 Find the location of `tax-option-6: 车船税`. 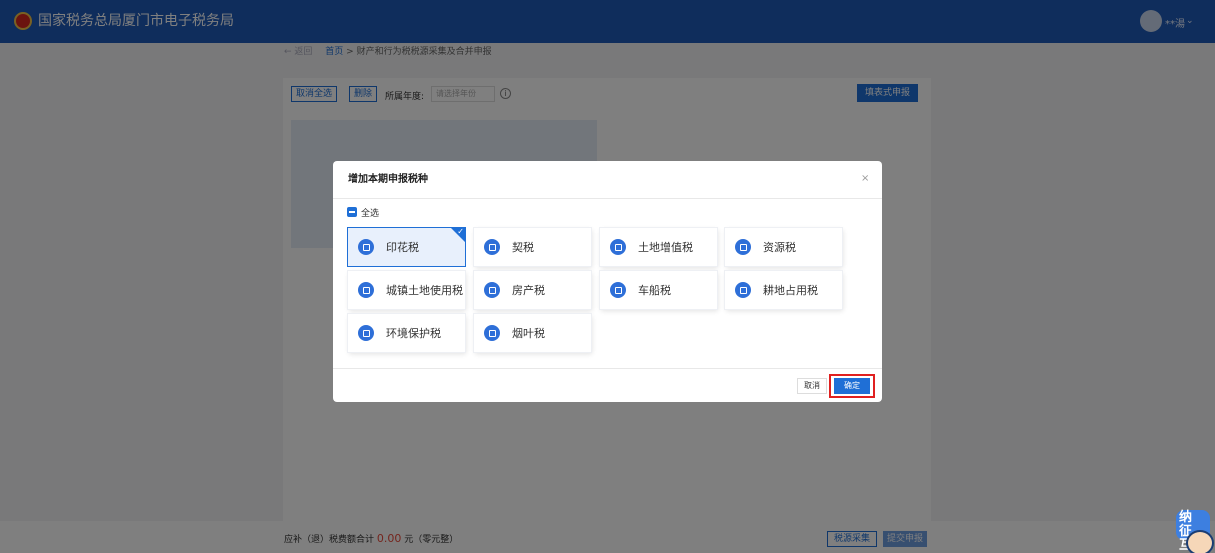

tax-option-6: 车船税 is located at coordinates (658, 290).